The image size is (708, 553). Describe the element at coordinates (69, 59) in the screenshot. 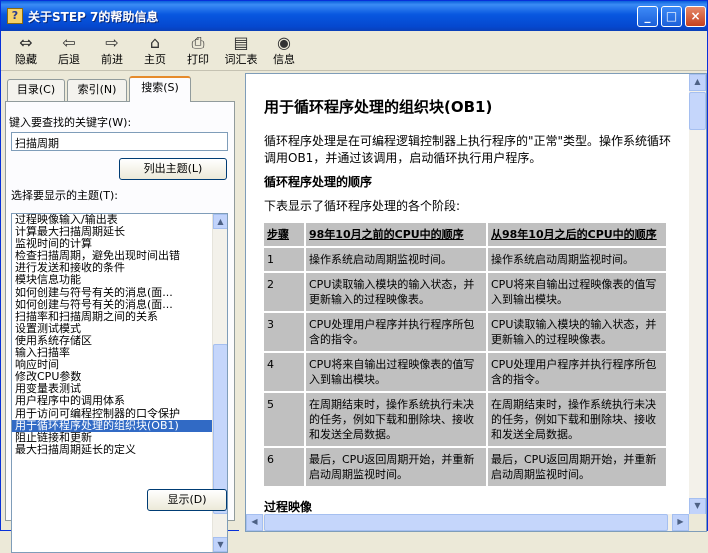

I see `back-label: 后退` at that location.